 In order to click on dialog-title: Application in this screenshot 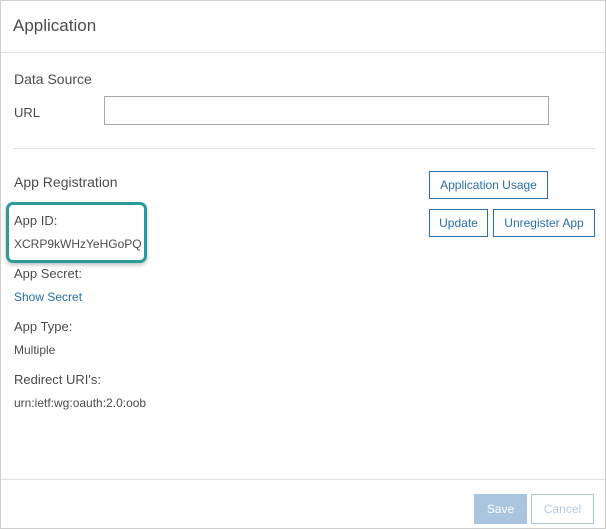, I will do `click(55, 25)`.